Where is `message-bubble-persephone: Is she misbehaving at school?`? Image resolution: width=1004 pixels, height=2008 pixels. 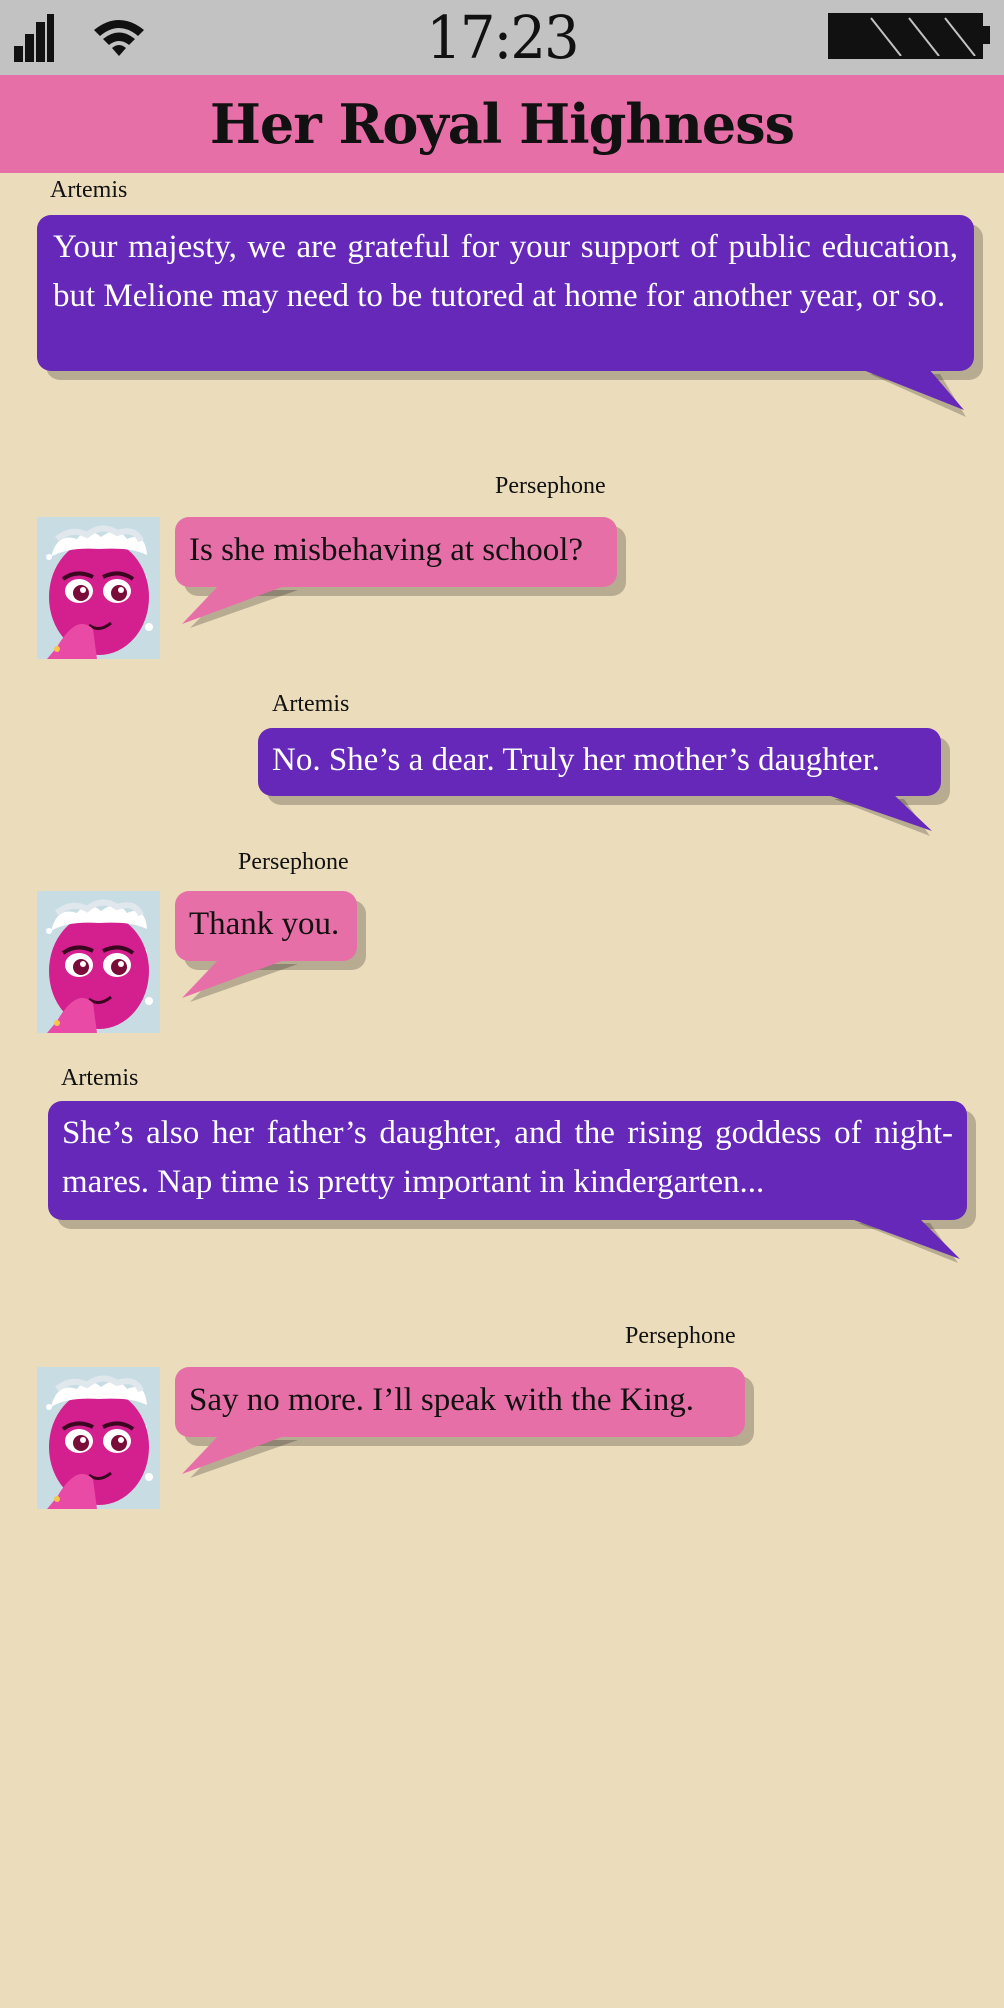 message-bubble-persephone: Is she misbehaving at school? is located at coordinates (396, 552).